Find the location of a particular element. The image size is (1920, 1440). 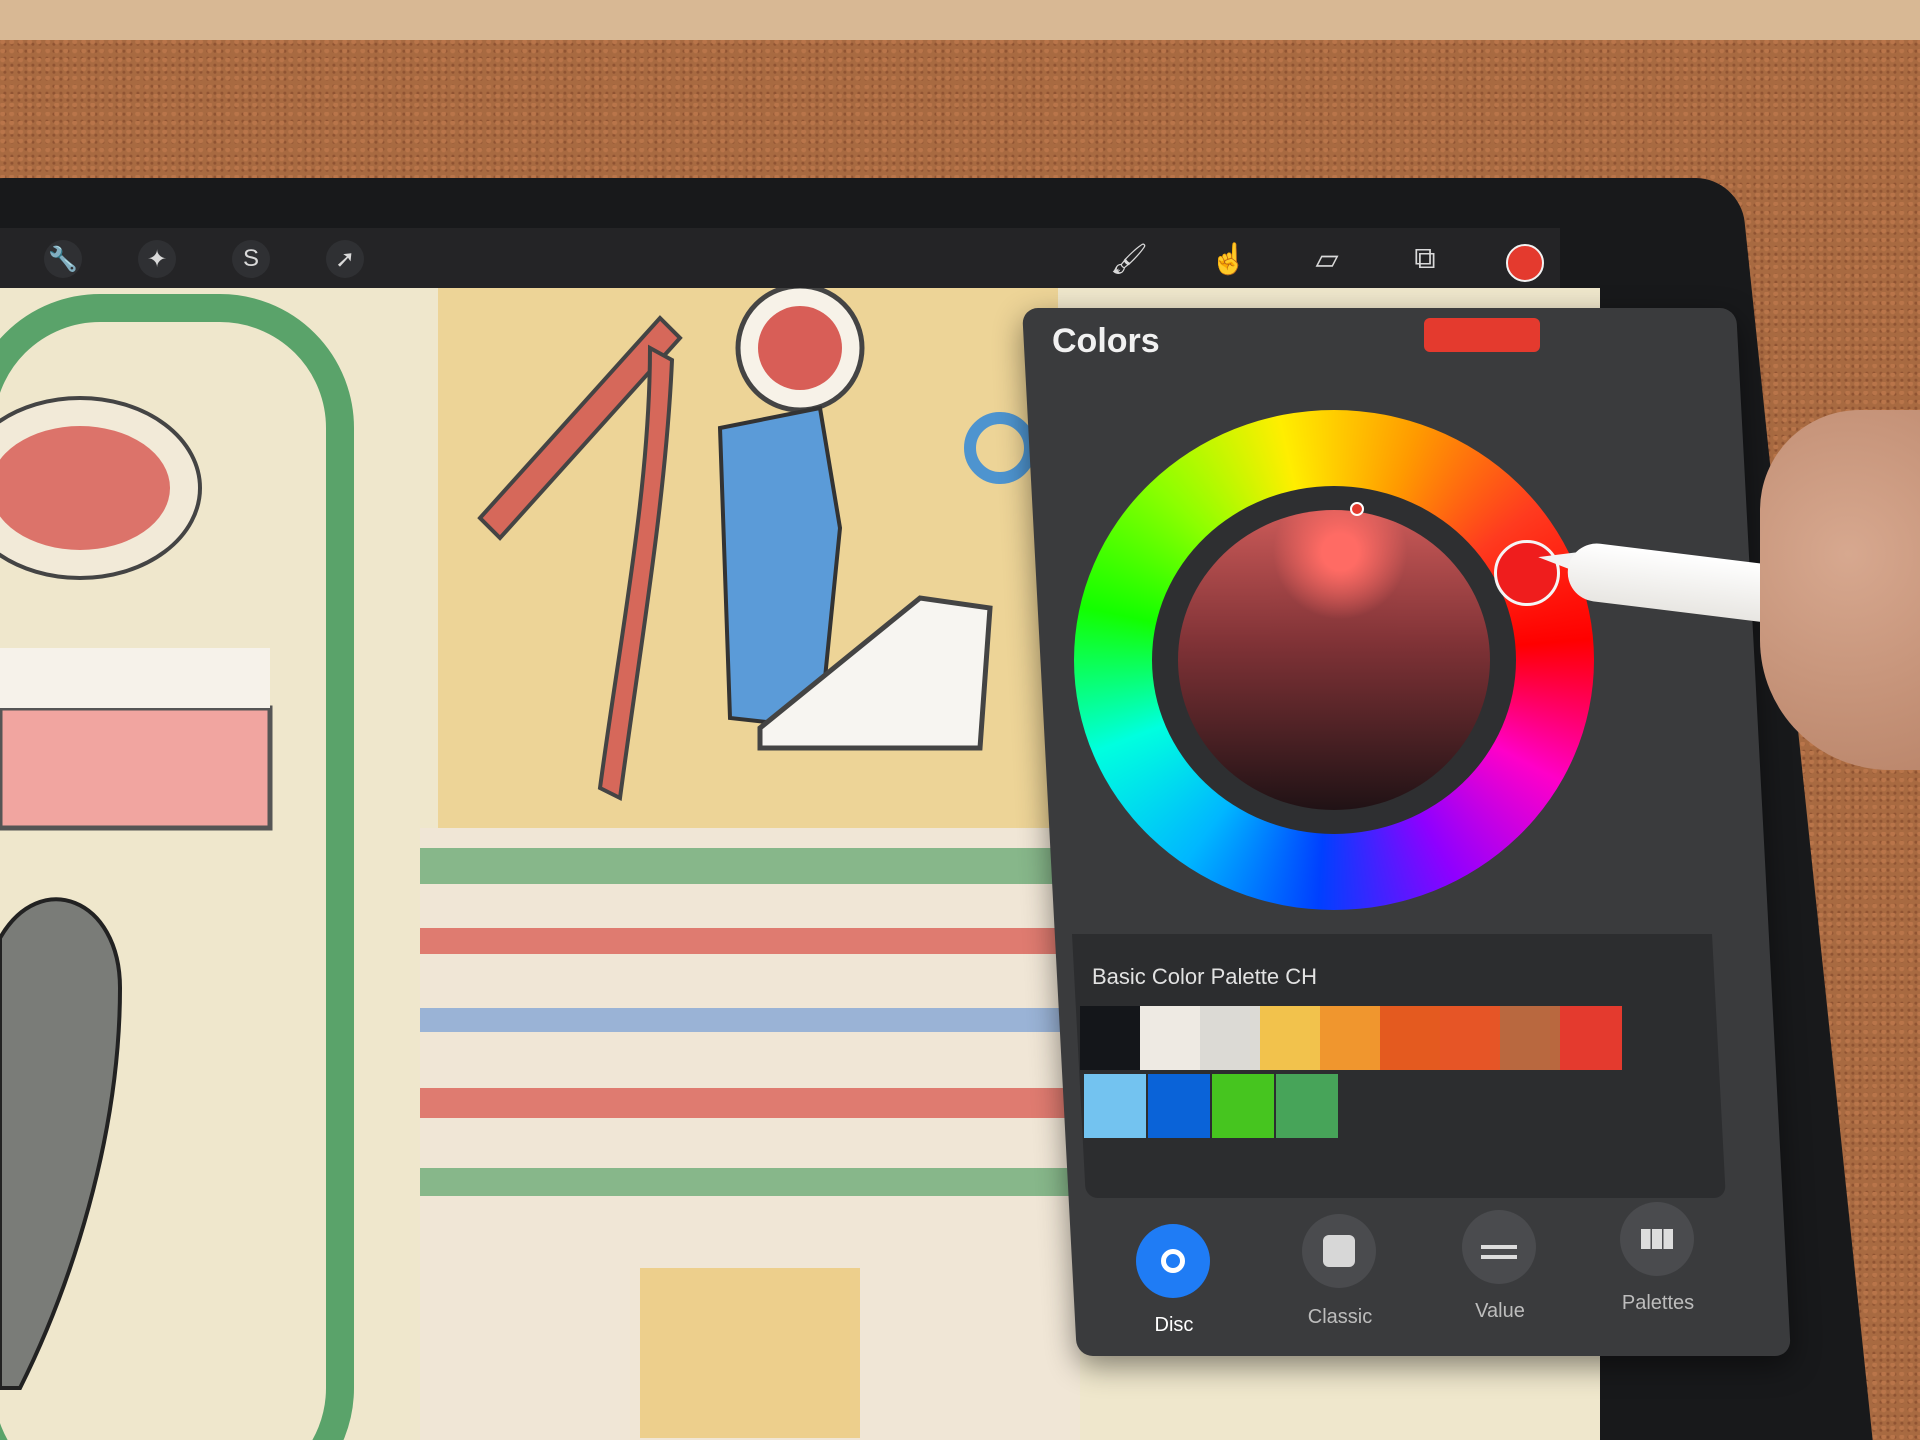

palettes-mode-icon is located at coordinates (1657, 1239).